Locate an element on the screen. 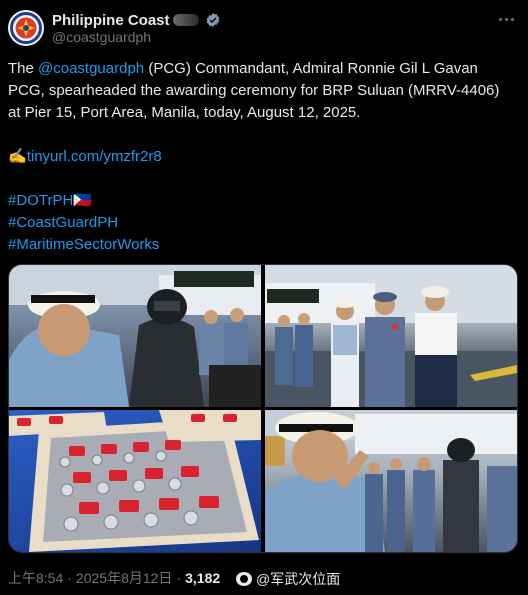  hashtag-line-2: #CoastGuardPH is located at coordinates (260, 223).